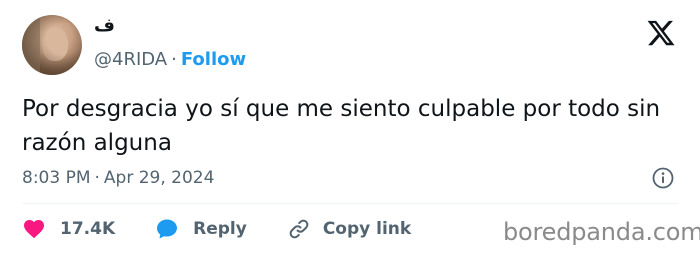  I want to click on reply-button: Reply, so click(201, 229).